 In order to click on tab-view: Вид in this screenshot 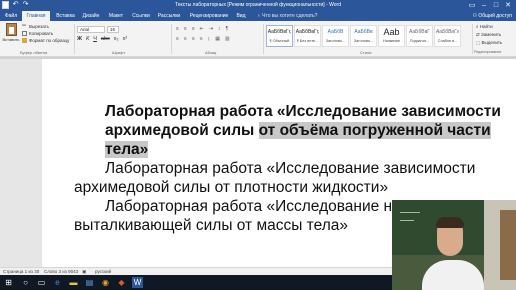, I will do `click(241, 16)`.